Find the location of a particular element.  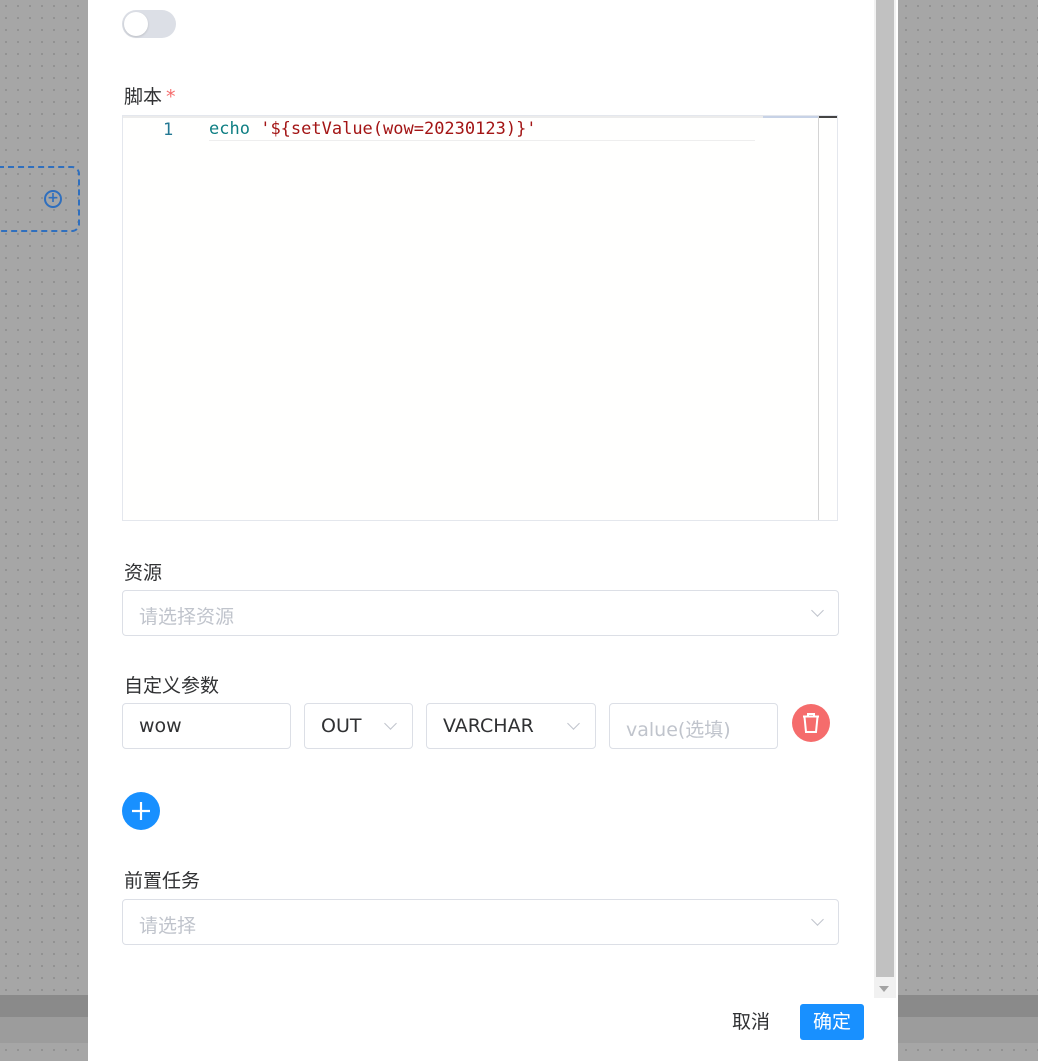

confirm-button: 确定 is located at coordinates (832, 1022).